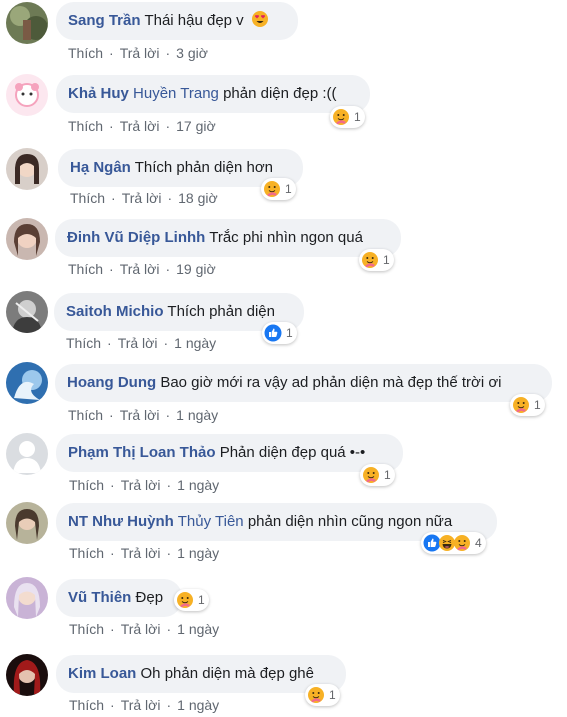  I want to click on comment-author: Sang Trần, so click(104, 20).